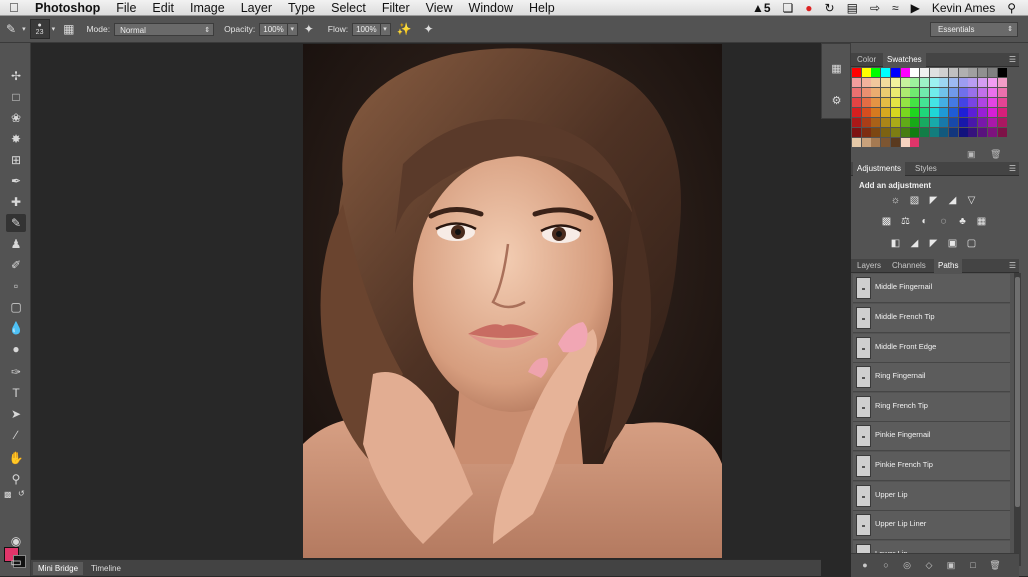 This screenshot has height=577, width=1028. I want to click on quick-selection-tool-icon: ✸, so click(16, 139).